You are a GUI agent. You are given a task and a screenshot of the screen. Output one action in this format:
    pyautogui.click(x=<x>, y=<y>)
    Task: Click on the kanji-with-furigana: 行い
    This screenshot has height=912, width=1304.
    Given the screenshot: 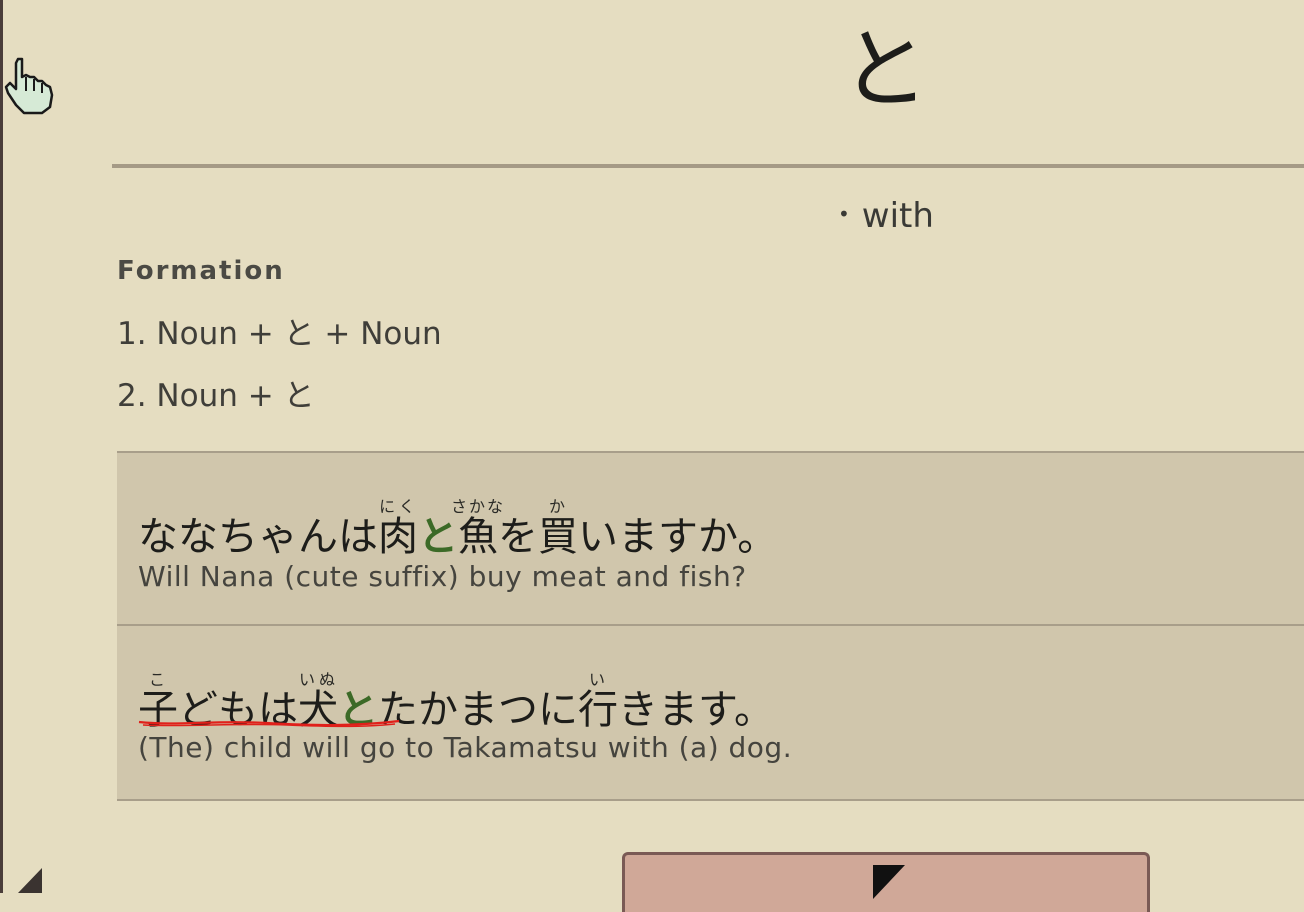 What is the action you would take?
    pyautogui.click(x=598, y=701)
    